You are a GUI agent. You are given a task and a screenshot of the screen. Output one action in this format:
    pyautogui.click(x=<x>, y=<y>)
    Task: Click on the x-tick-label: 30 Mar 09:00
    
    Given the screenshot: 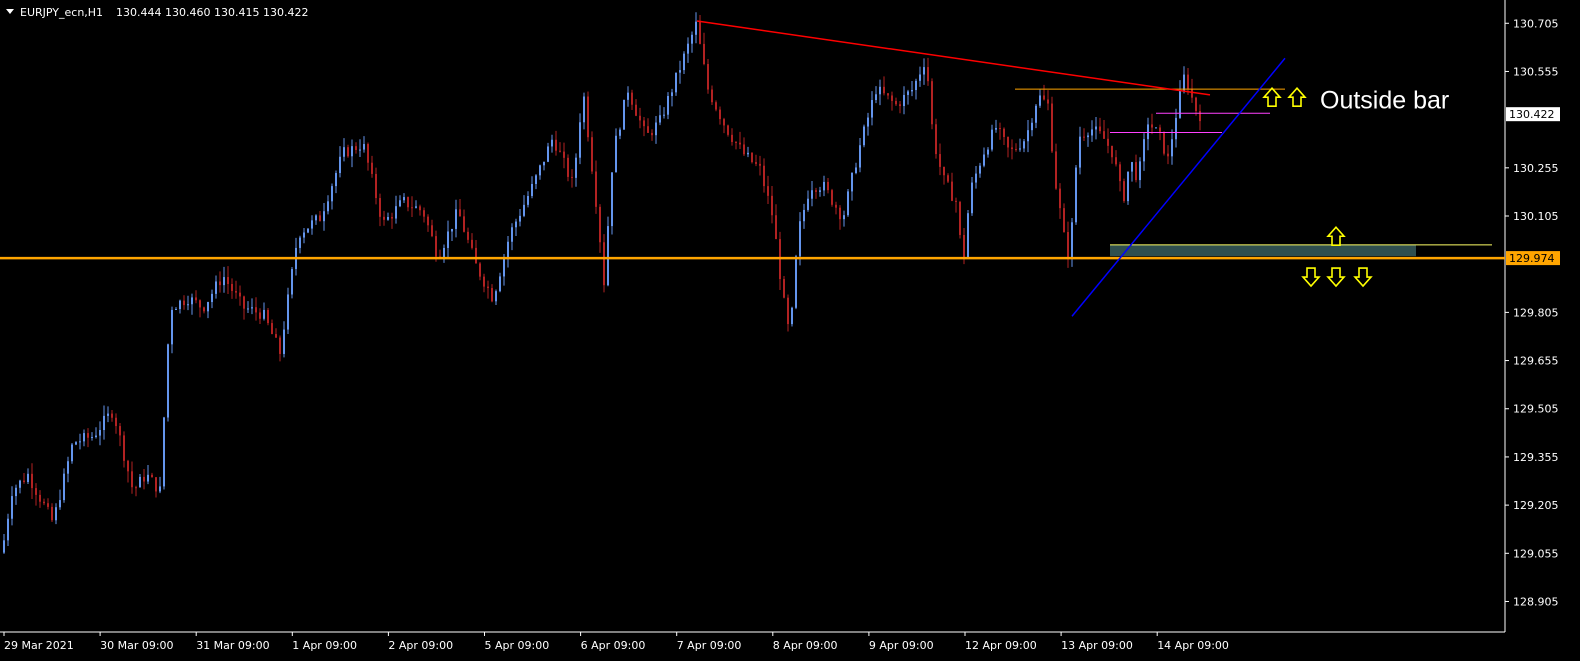 What is the action you would take?
    pyautogui.click(x=136, y=645)
    